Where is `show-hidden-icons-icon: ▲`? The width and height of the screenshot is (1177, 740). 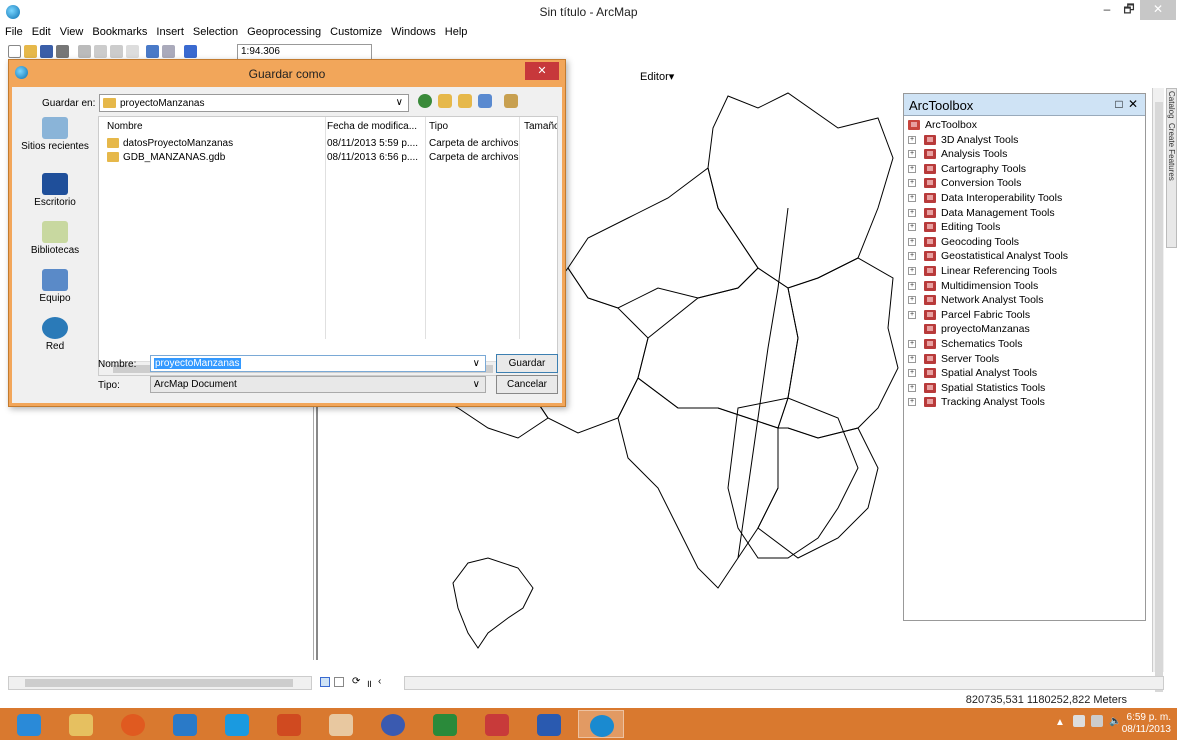
show-hidden-icons-icon: ▲ is located at coordinates (1060, 722).